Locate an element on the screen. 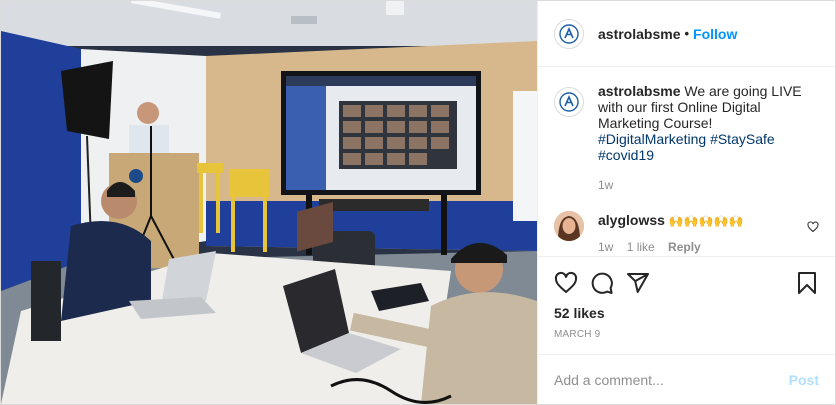  action-row is located at coordinates (686, 283).